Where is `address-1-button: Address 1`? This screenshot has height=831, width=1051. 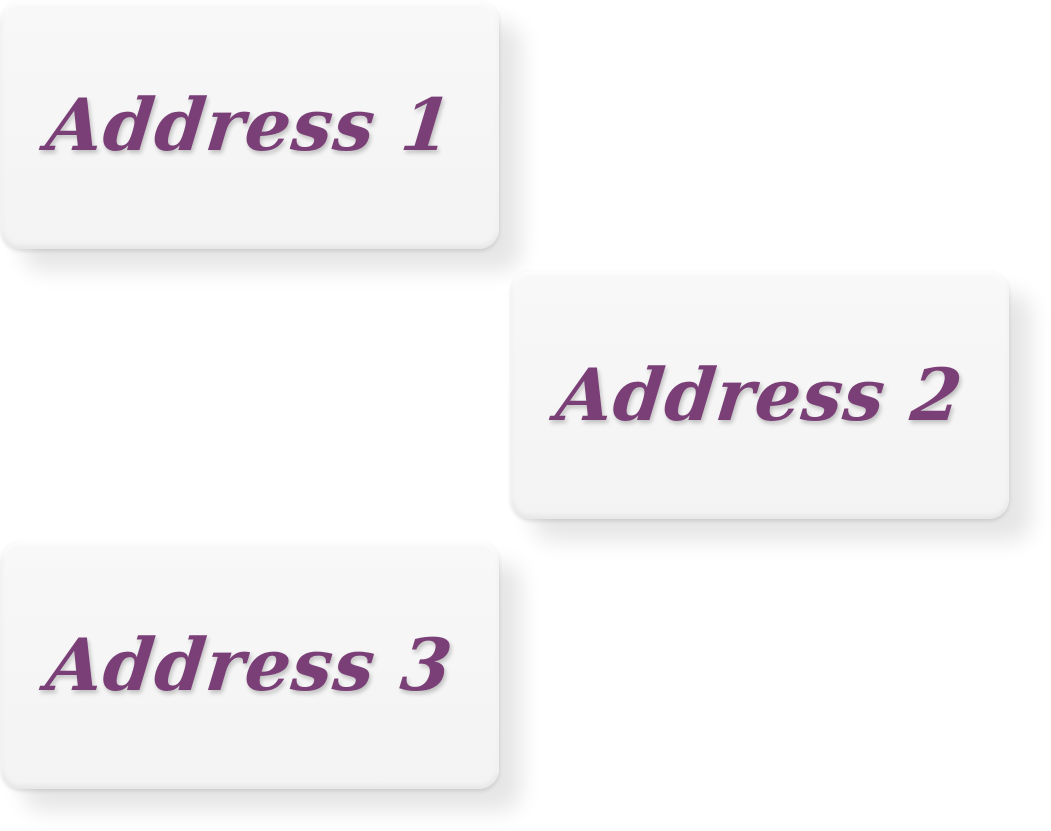 address-1-button: Address 1 is located at coordinates (250, 125).